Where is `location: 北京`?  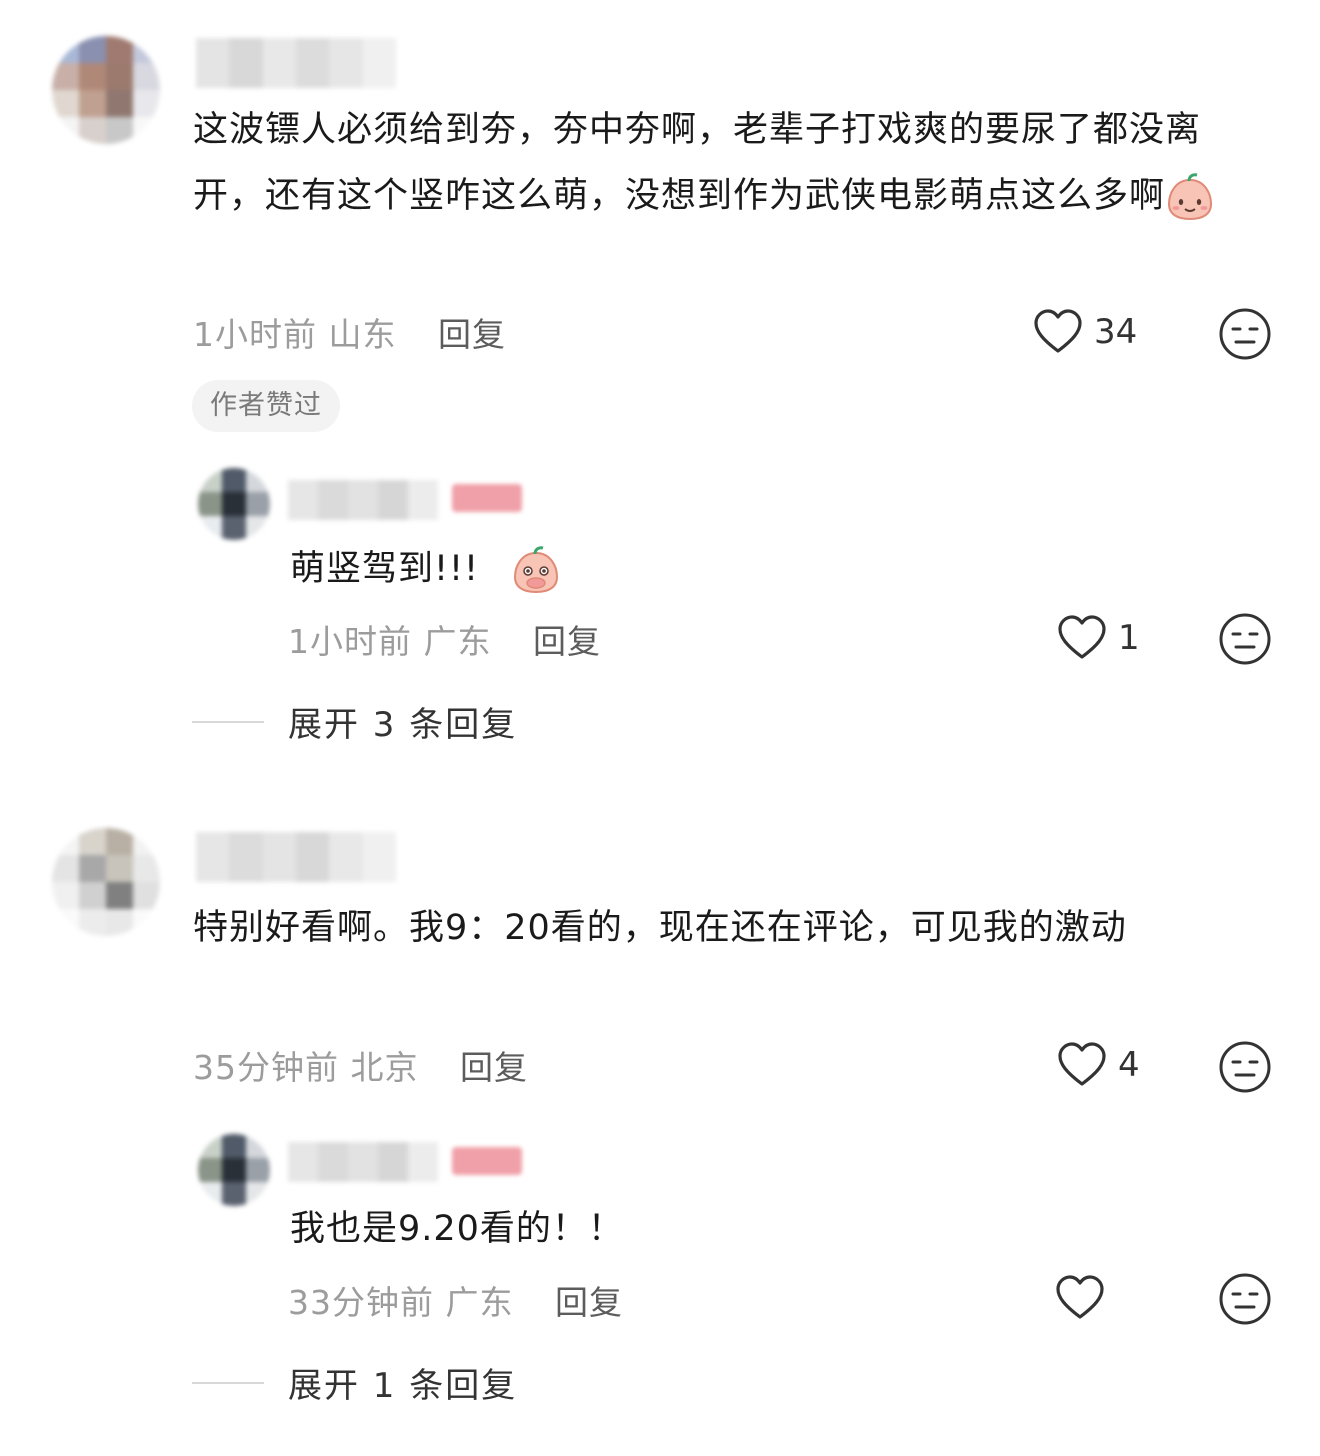
location: 北京 is located at coordinates (384, 1067).